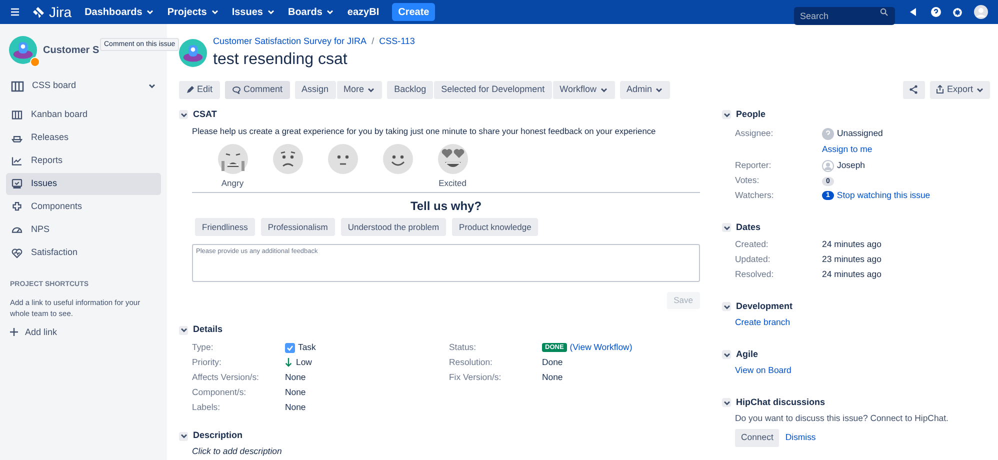 This screenshot has height=460, width=998. Describe the element at coordinates (83, 207) in the screenshot. I see `sidebar-item: Components` at that location.